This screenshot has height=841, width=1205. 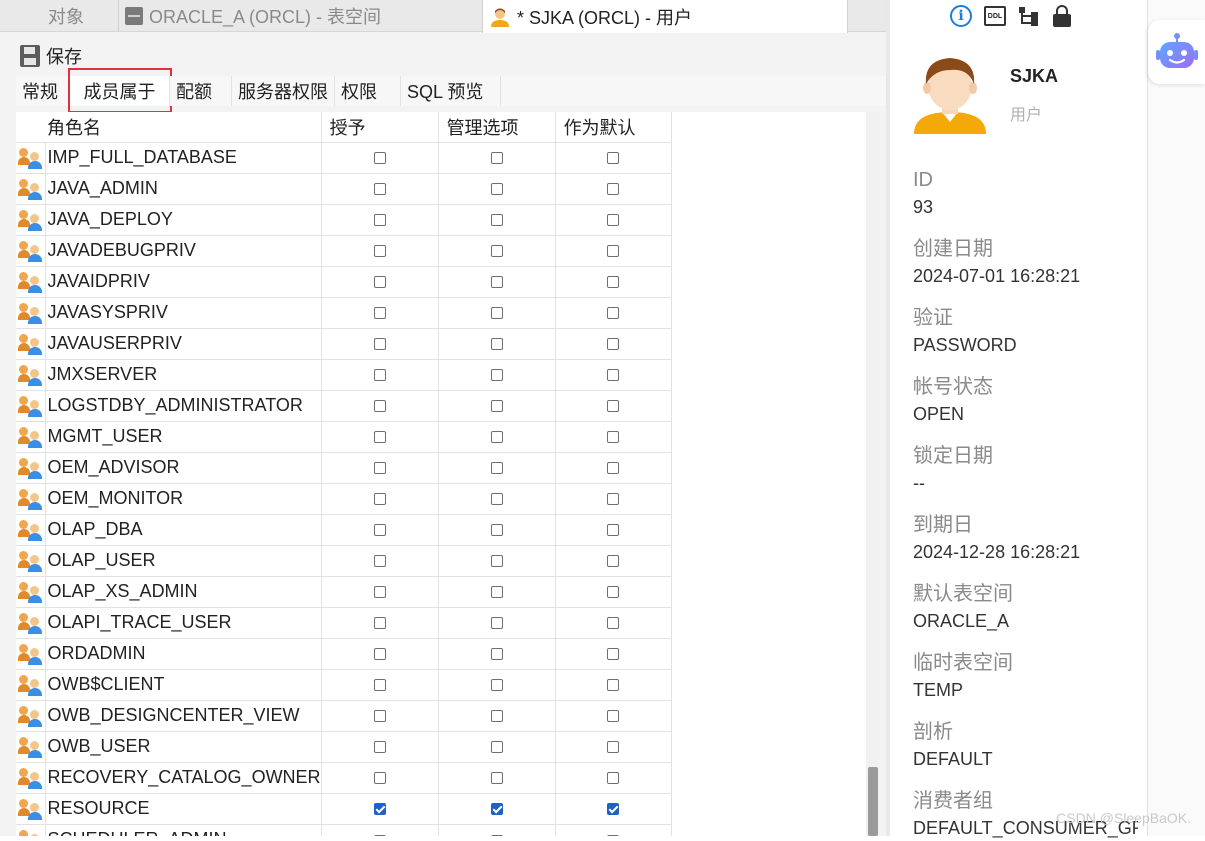 What do you see at coordinates (343, 808) in the screenshot?
I see `table-row: RESOURCE` at bounding box center [343, 808].